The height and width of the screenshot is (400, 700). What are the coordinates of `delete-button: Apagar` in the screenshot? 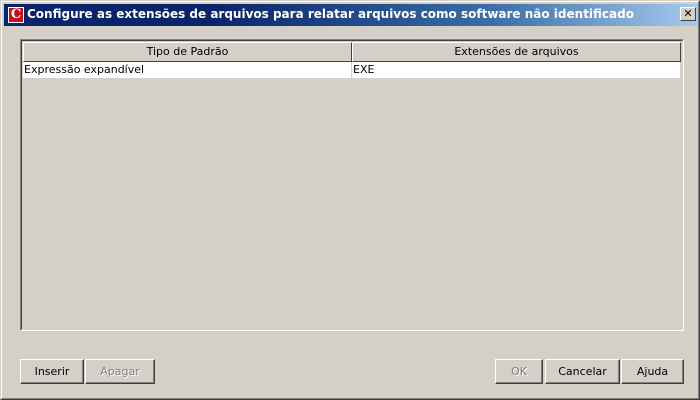 It's located at (120, 371).